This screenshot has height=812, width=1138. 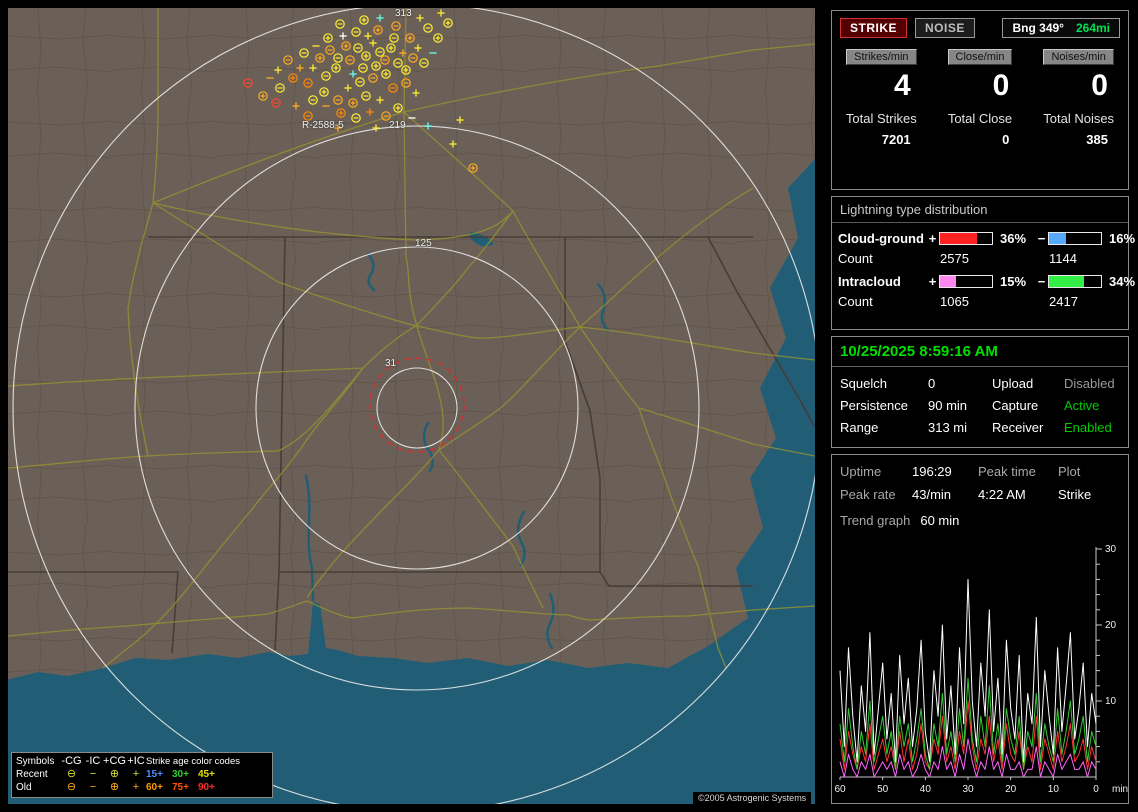 I want to click on ncg-symbol-old-icon: ⊖, so click(x=71, y=787).